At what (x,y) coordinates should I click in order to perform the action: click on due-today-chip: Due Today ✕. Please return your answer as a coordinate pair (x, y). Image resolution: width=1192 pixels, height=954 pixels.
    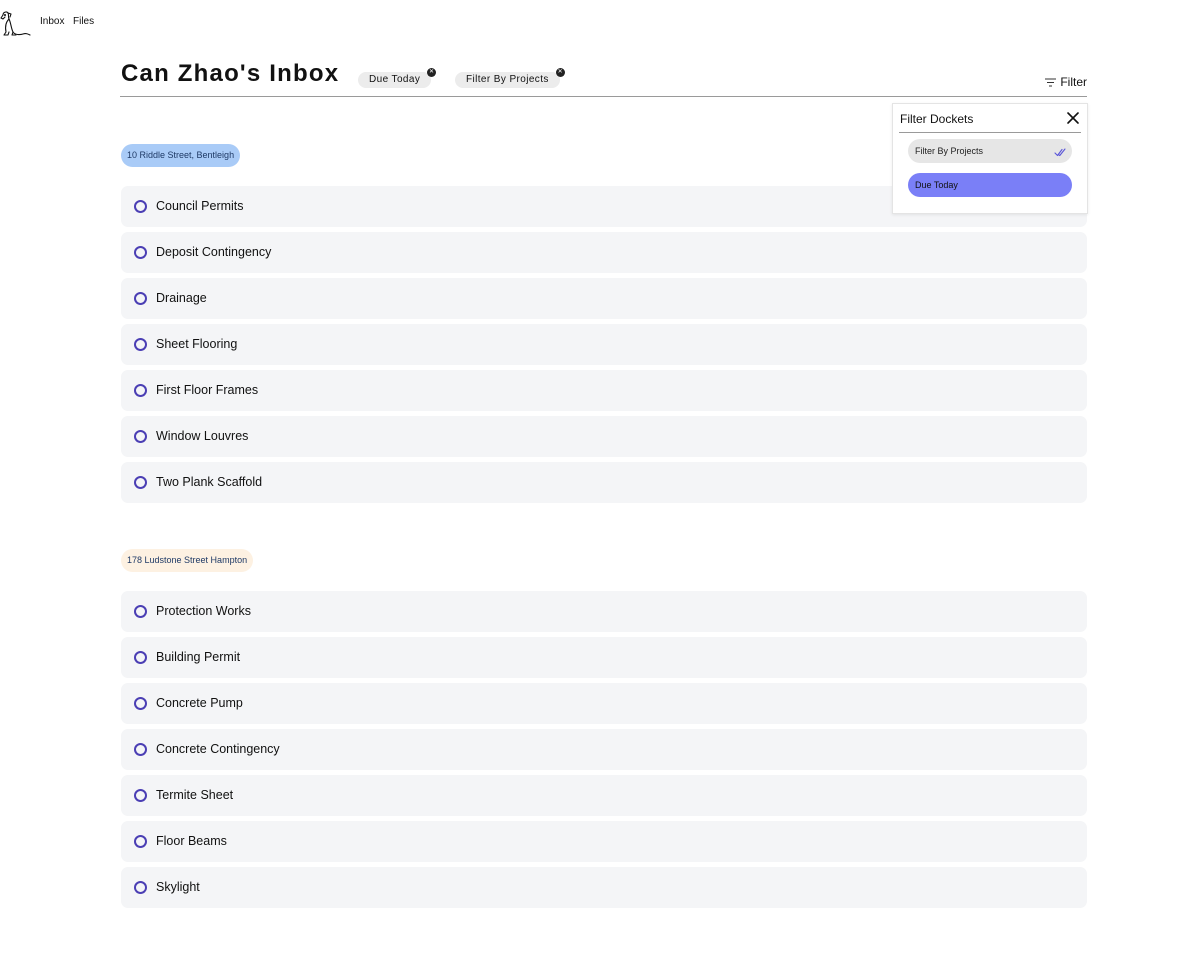
    Looking at the image, I should click on (397, 78).